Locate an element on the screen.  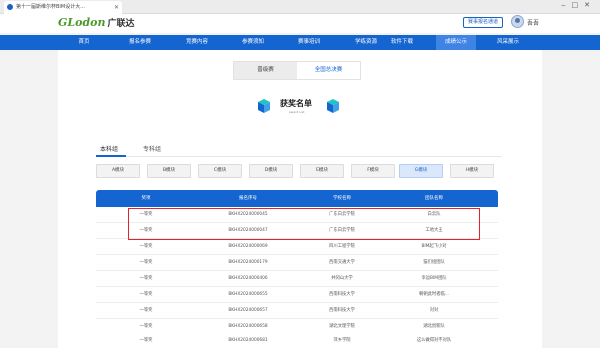
column-header-reg-no: 报名序号 is located at coordinates (248, 198).